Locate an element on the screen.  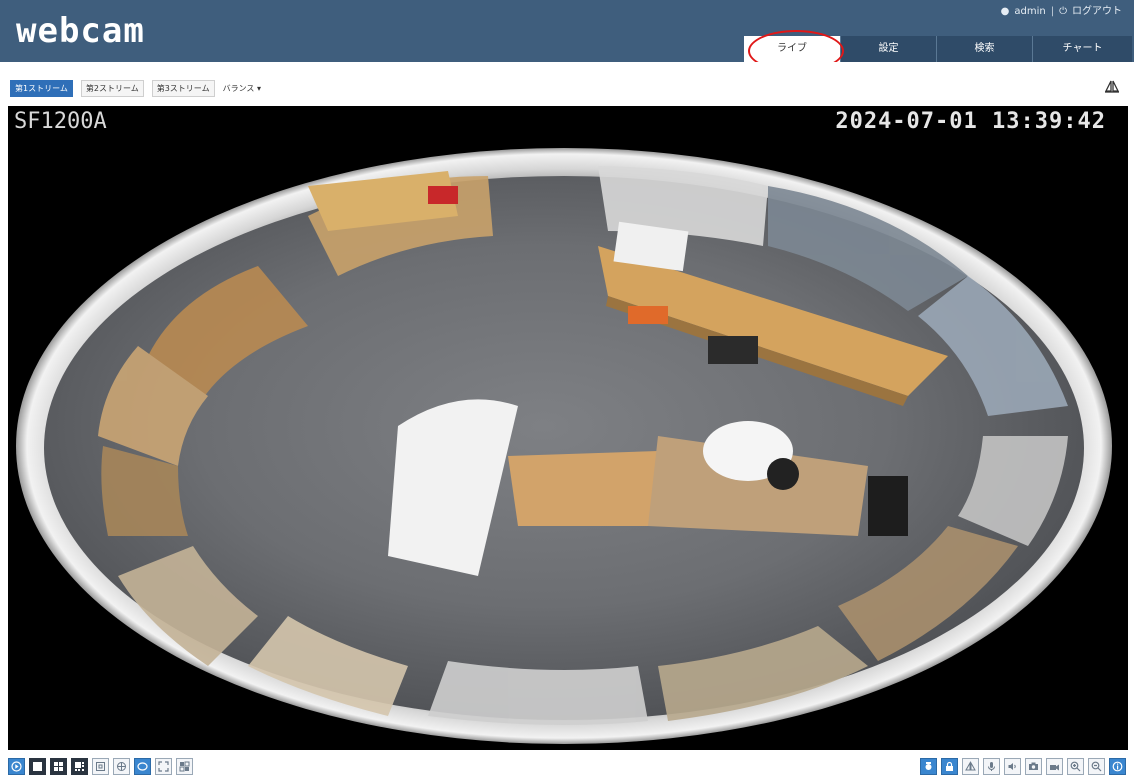
single-view-icon is located at coordinates (37, 766).